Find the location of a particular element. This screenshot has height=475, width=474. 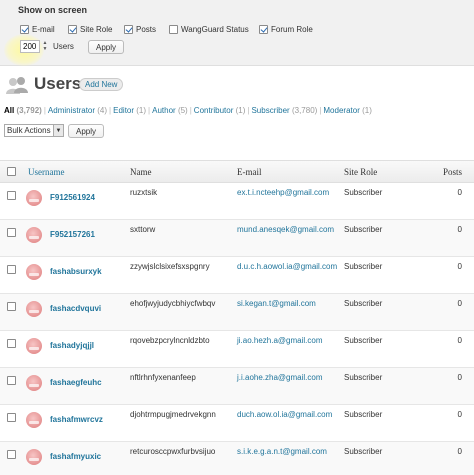

email-cell: si.kegan.t@gmail.com is located at coordinates (290, 303).